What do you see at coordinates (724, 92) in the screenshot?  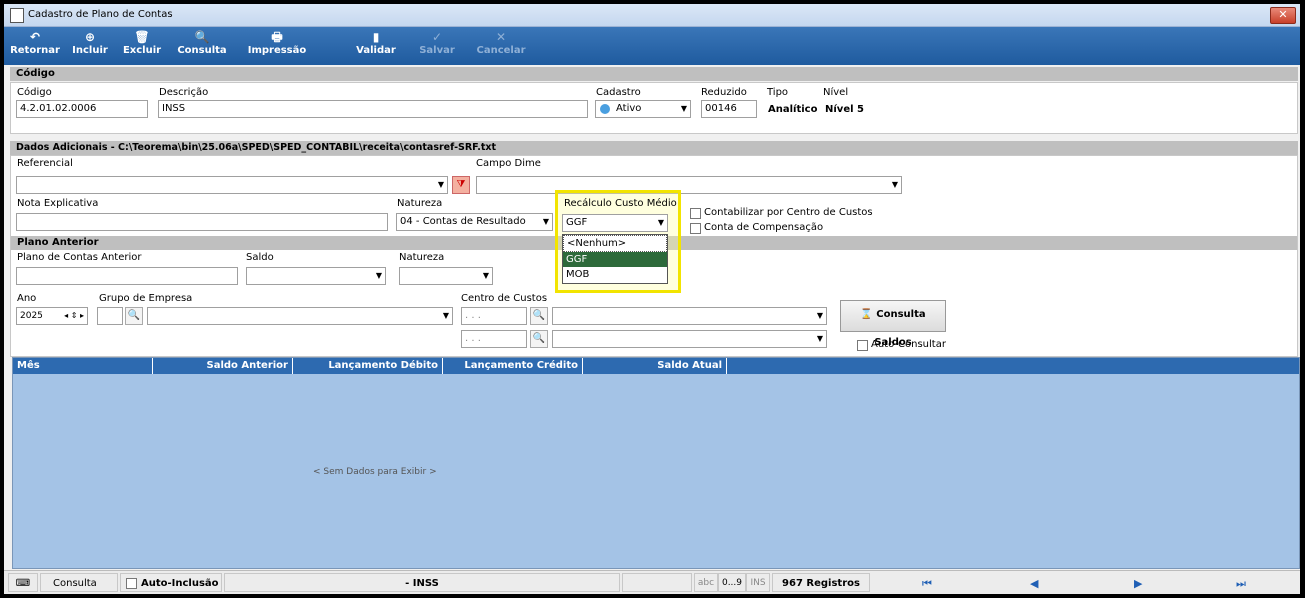 I see `reduzido-label: Reduzido` at bounding box center [724, 92].